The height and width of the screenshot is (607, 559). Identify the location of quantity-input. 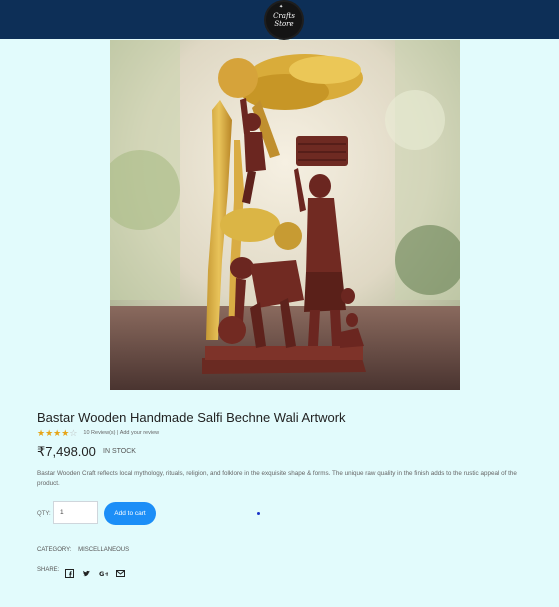
(75, 512).